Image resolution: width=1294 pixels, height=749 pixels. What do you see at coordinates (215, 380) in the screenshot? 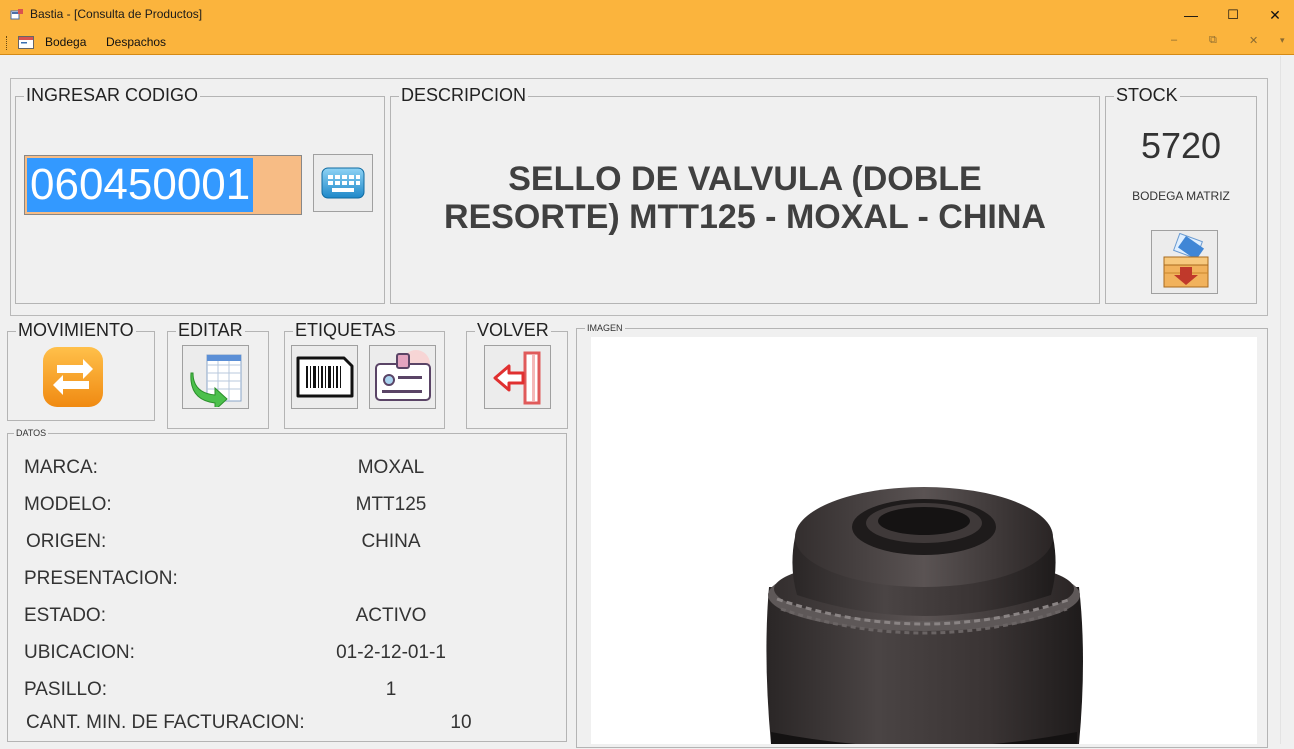
I see `edit-table-icon` at bounding box center [215, 380].